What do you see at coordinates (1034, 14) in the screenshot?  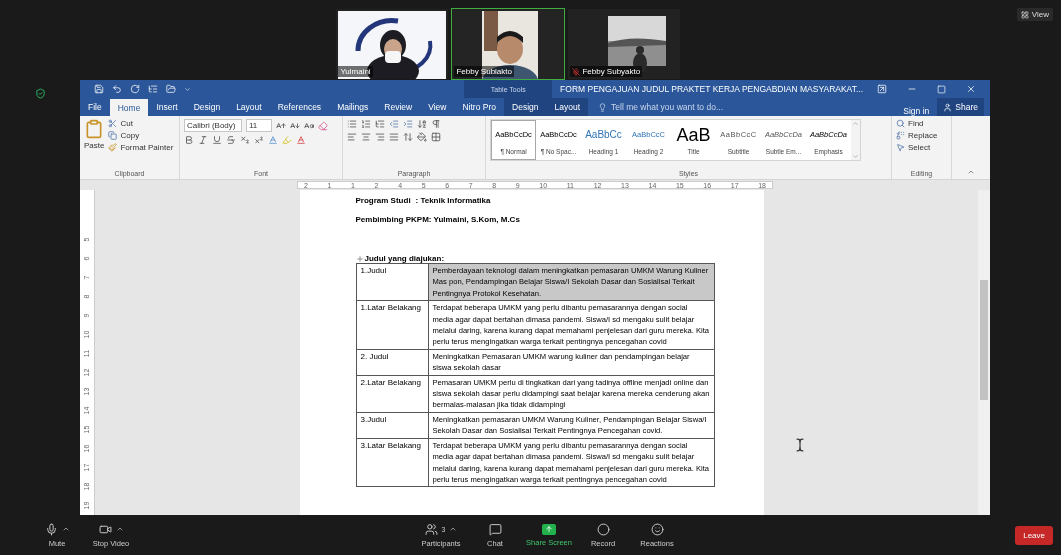 I see `view-button: View` at bounding box center [1034, 14].